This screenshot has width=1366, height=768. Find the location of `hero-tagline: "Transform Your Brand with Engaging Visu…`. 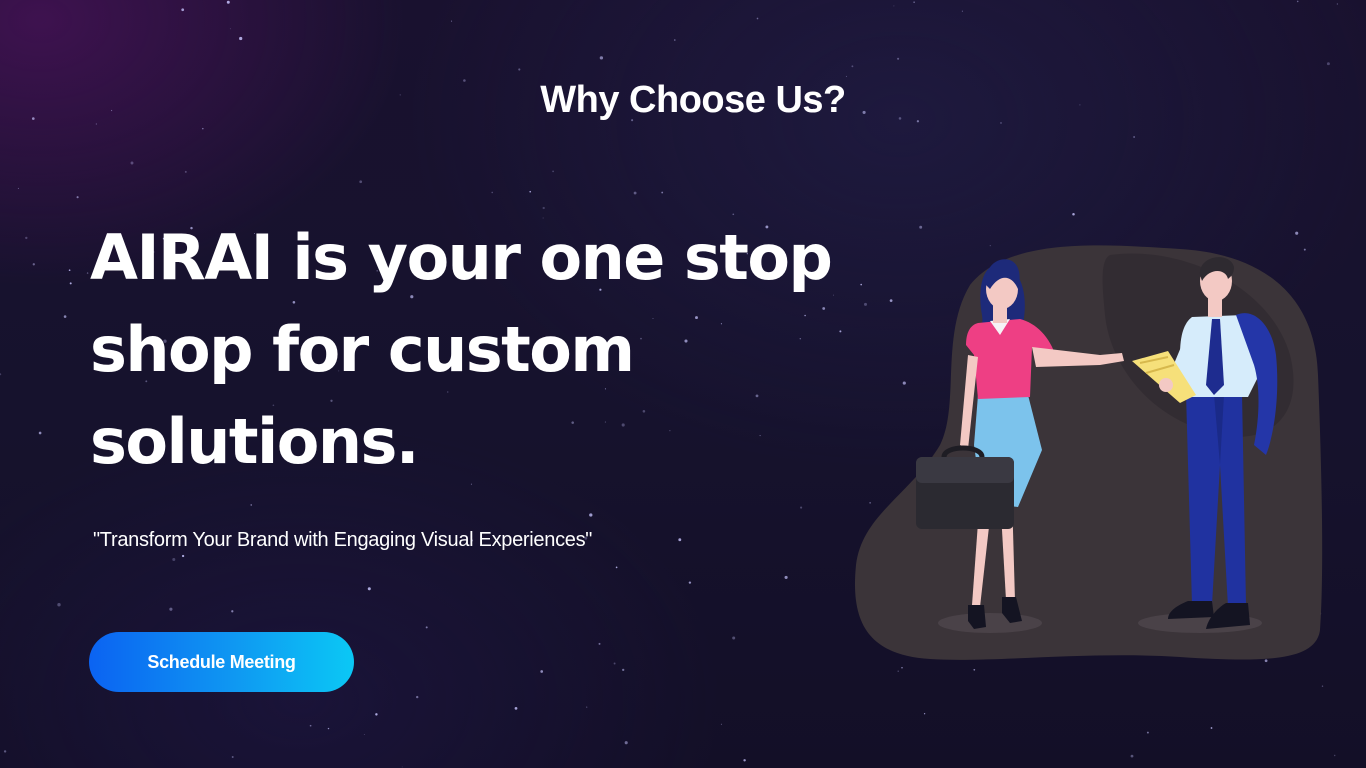

hero-tagline: "Transform Your Brand with Engaging Visu… is located at coordinates (343, 540).